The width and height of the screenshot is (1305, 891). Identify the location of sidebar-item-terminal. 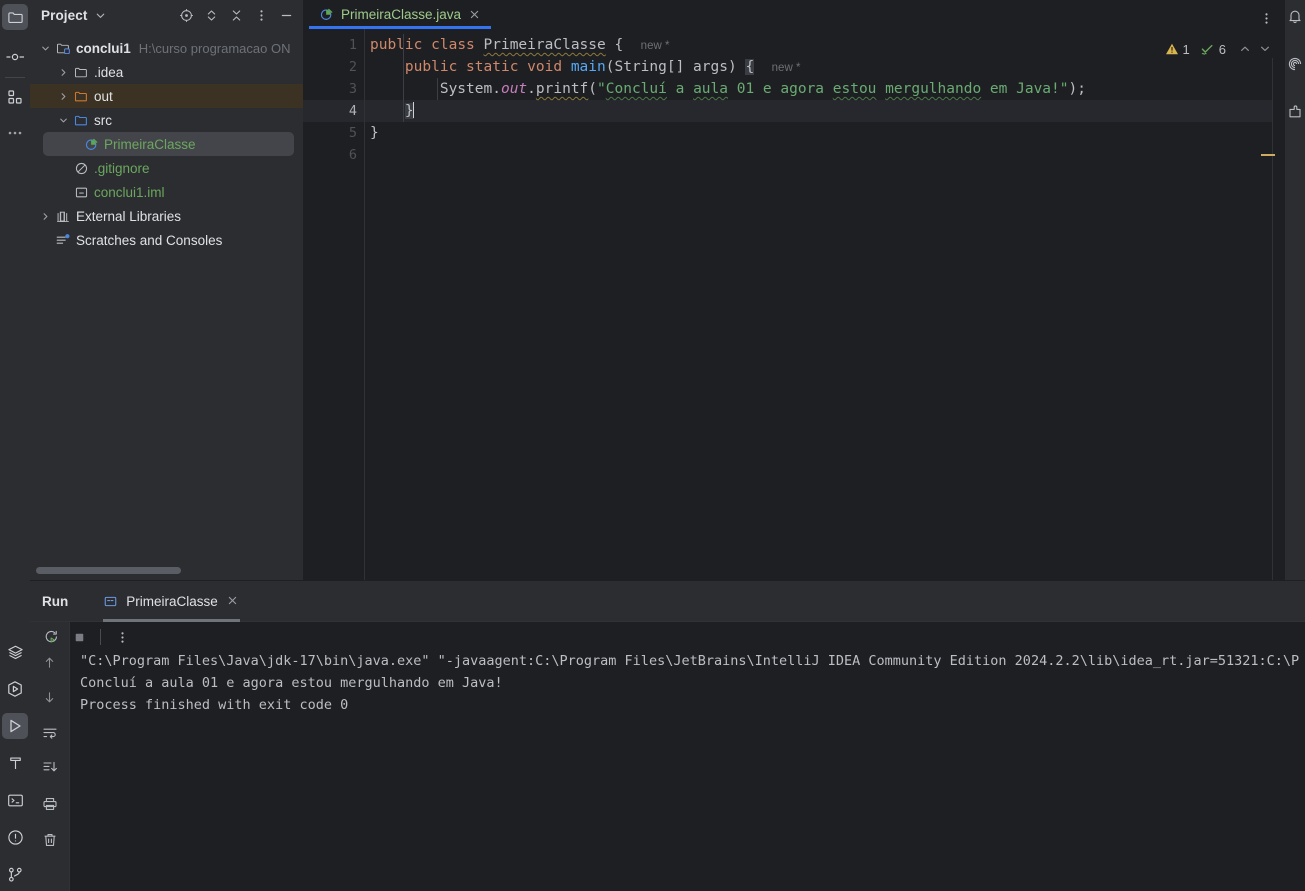
(15, 800).